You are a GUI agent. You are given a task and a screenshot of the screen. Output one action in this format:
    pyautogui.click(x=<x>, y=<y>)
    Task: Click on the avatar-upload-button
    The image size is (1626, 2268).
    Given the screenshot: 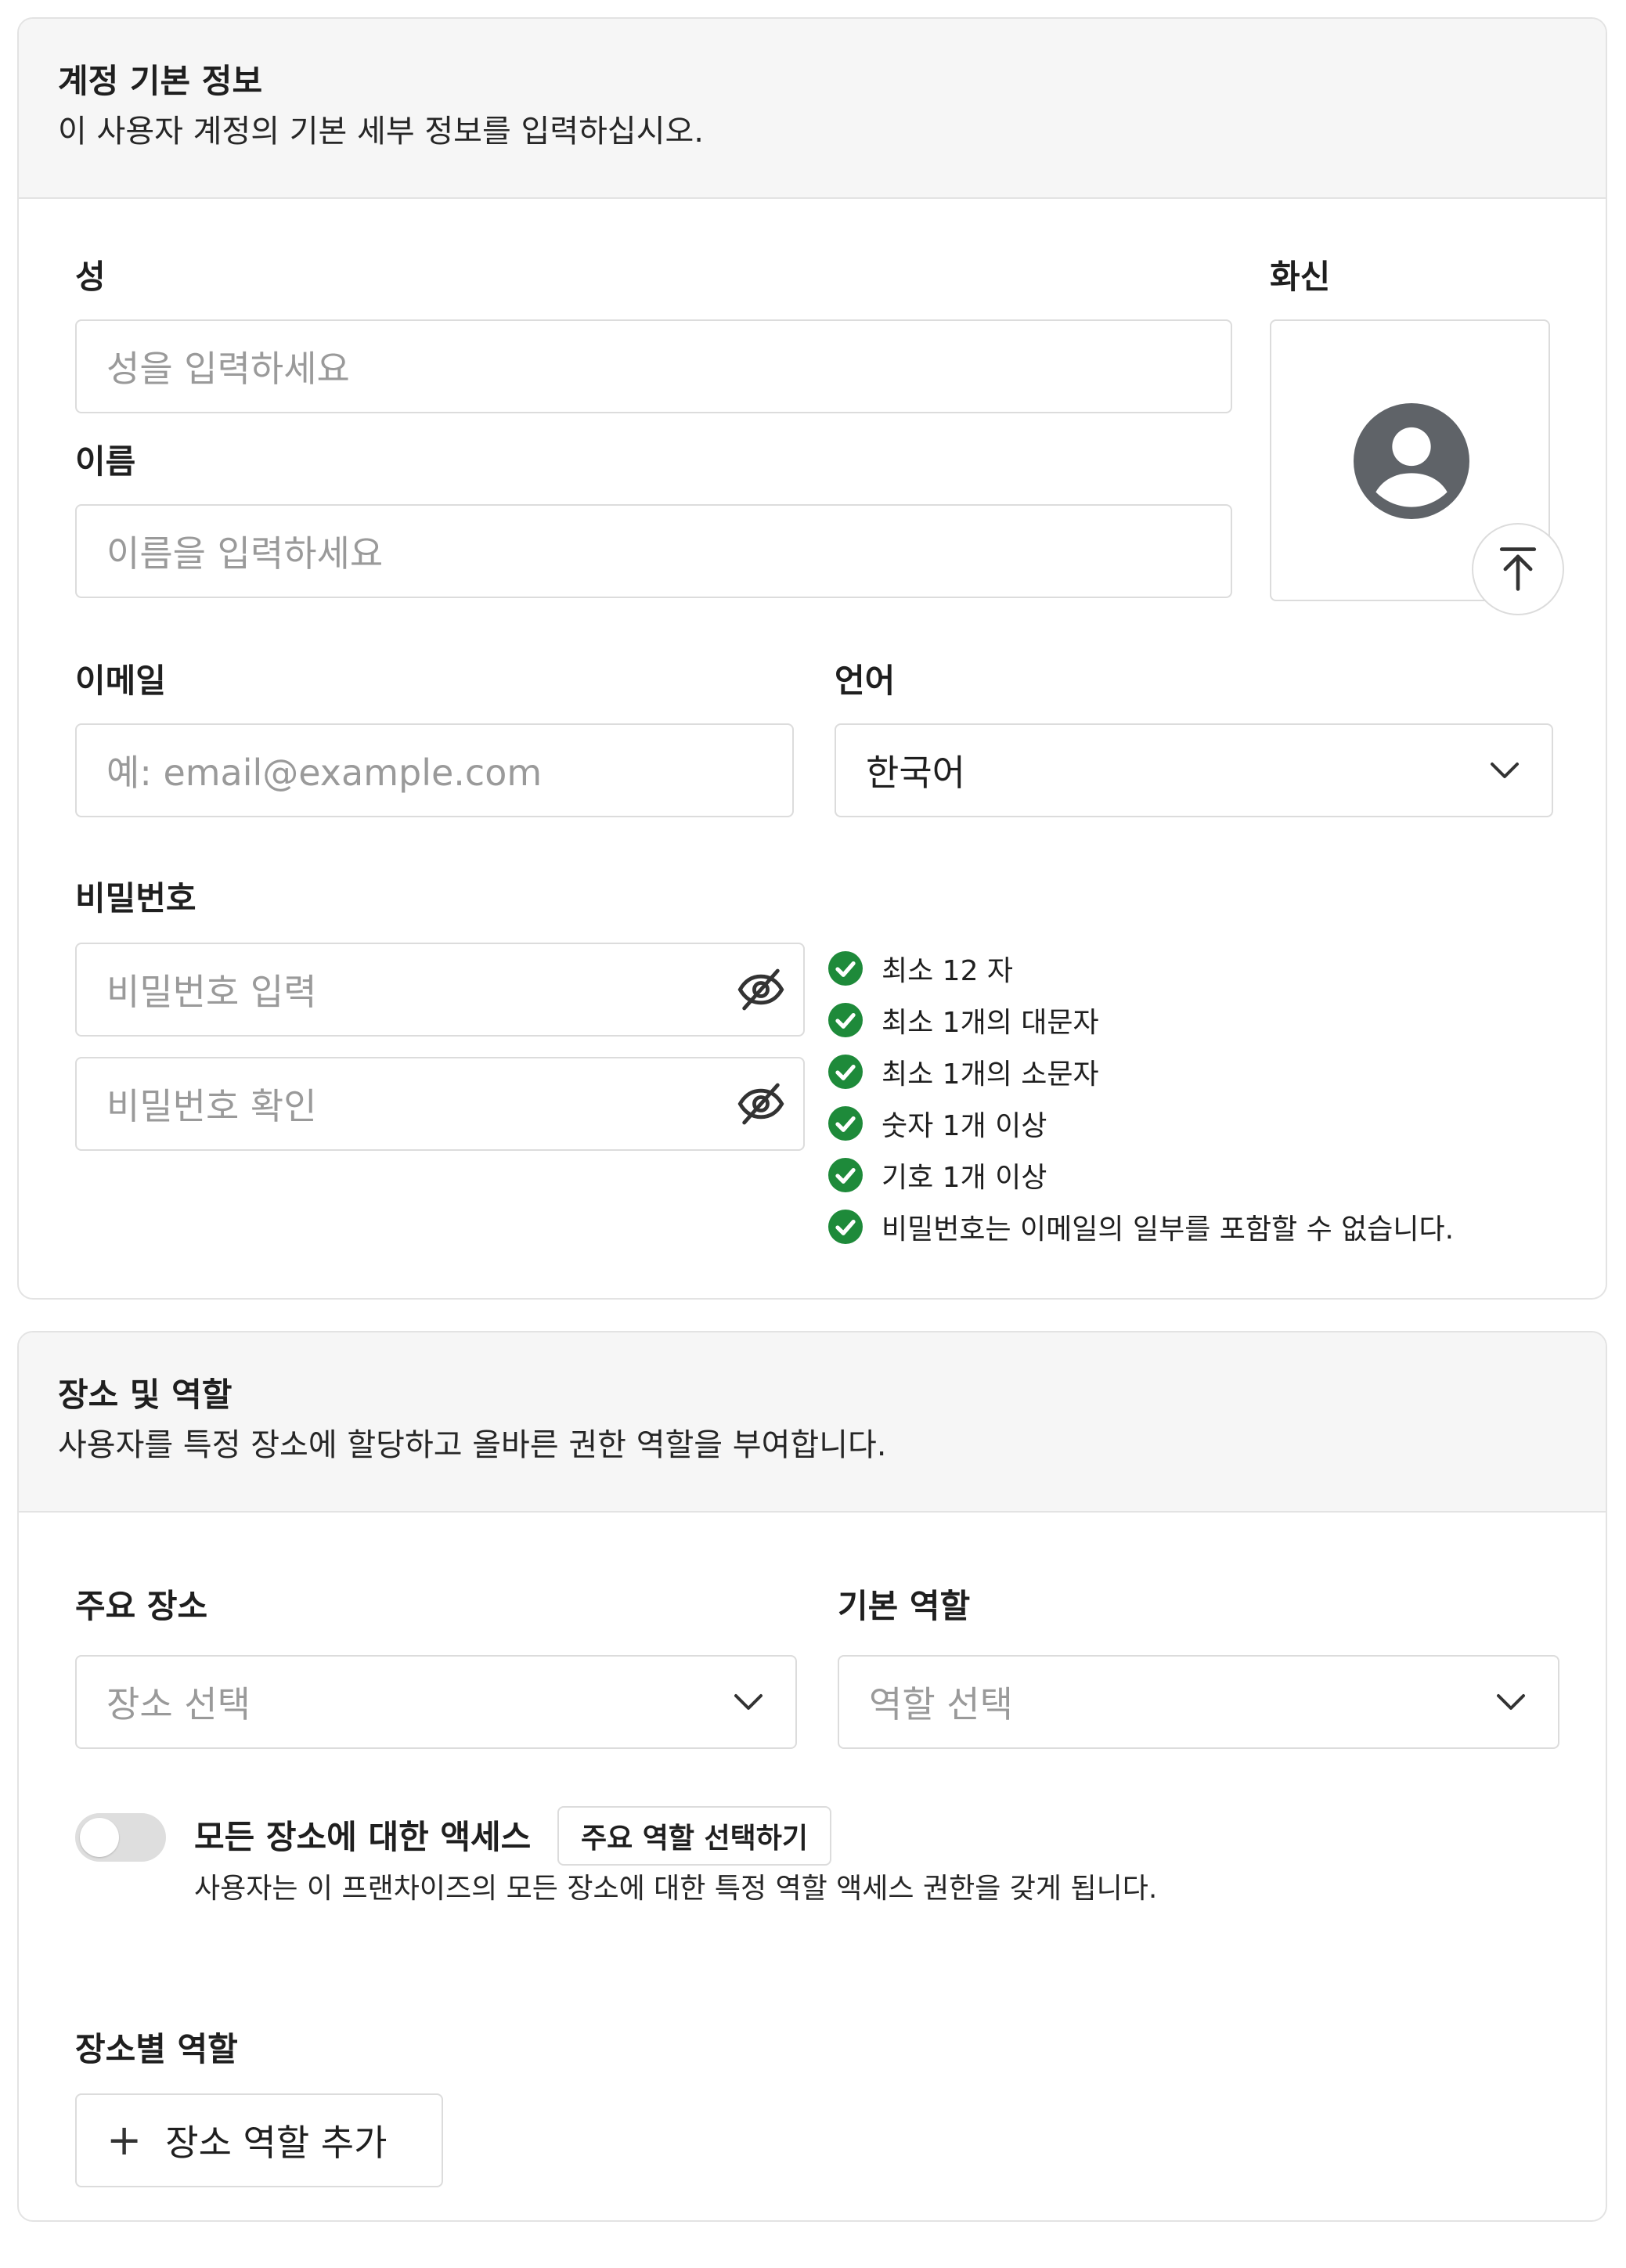 What is the action you would take?
    pyautogui.click(x=1518, y=569)
    